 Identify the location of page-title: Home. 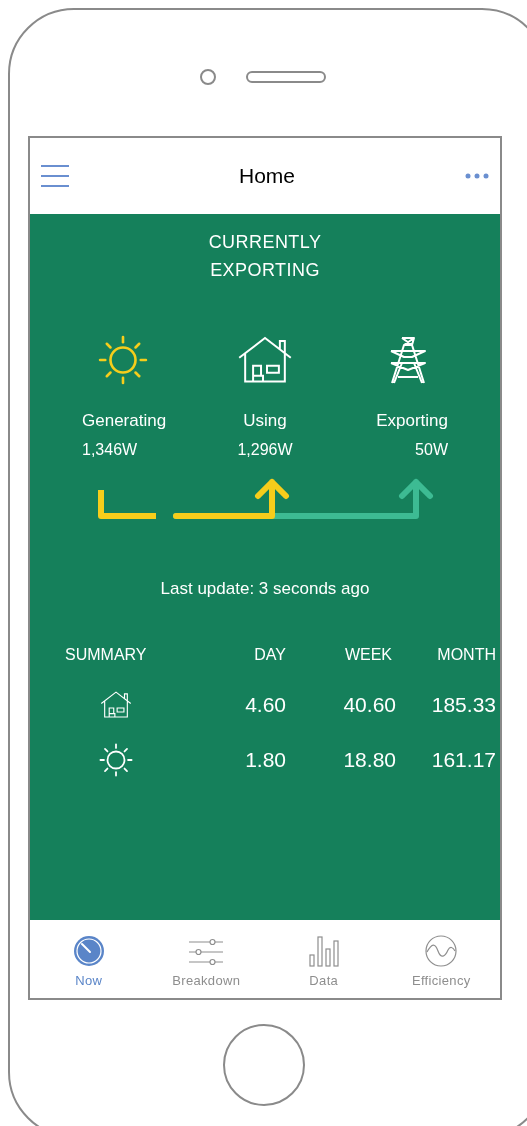
(267, 176).